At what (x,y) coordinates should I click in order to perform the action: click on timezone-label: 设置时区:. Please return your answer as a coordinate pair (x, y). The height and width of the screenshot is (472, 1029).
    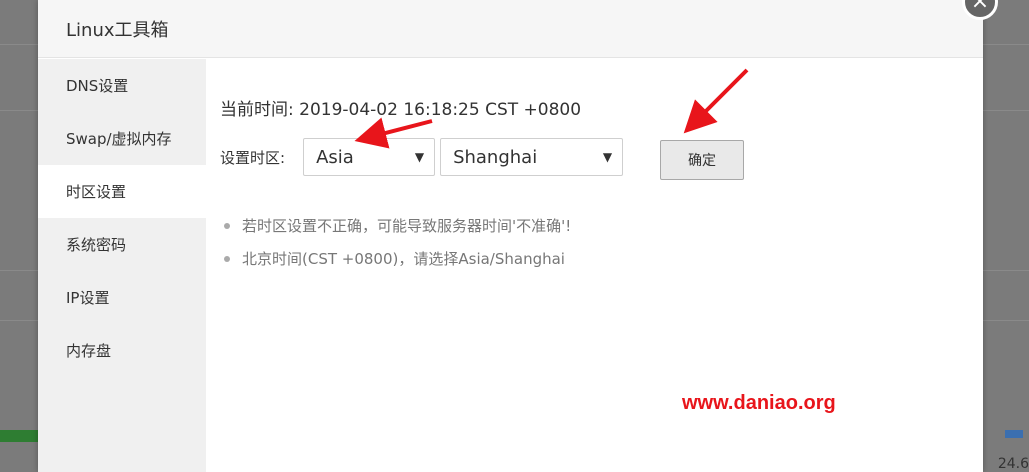
    Looking at the image, I should click on (253, 157).